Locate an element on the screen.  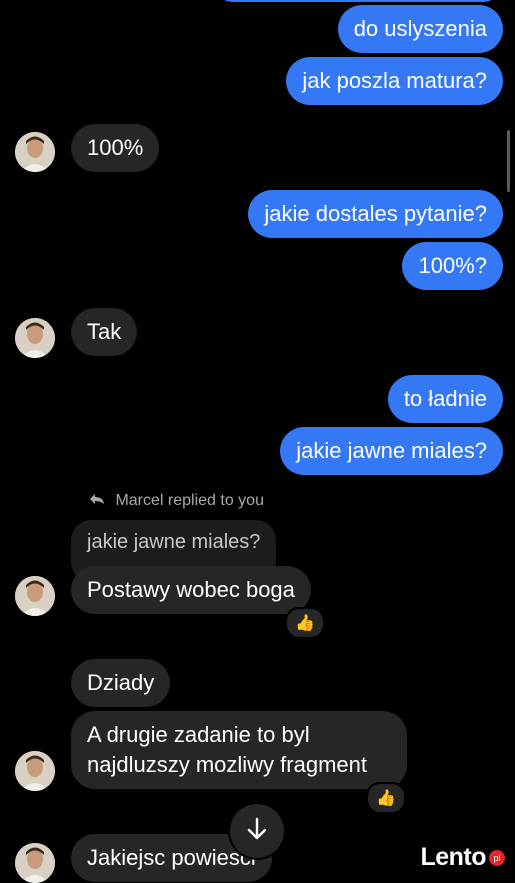
reply-indicator: Marcel replied to you is located at coordinates (176, 501).